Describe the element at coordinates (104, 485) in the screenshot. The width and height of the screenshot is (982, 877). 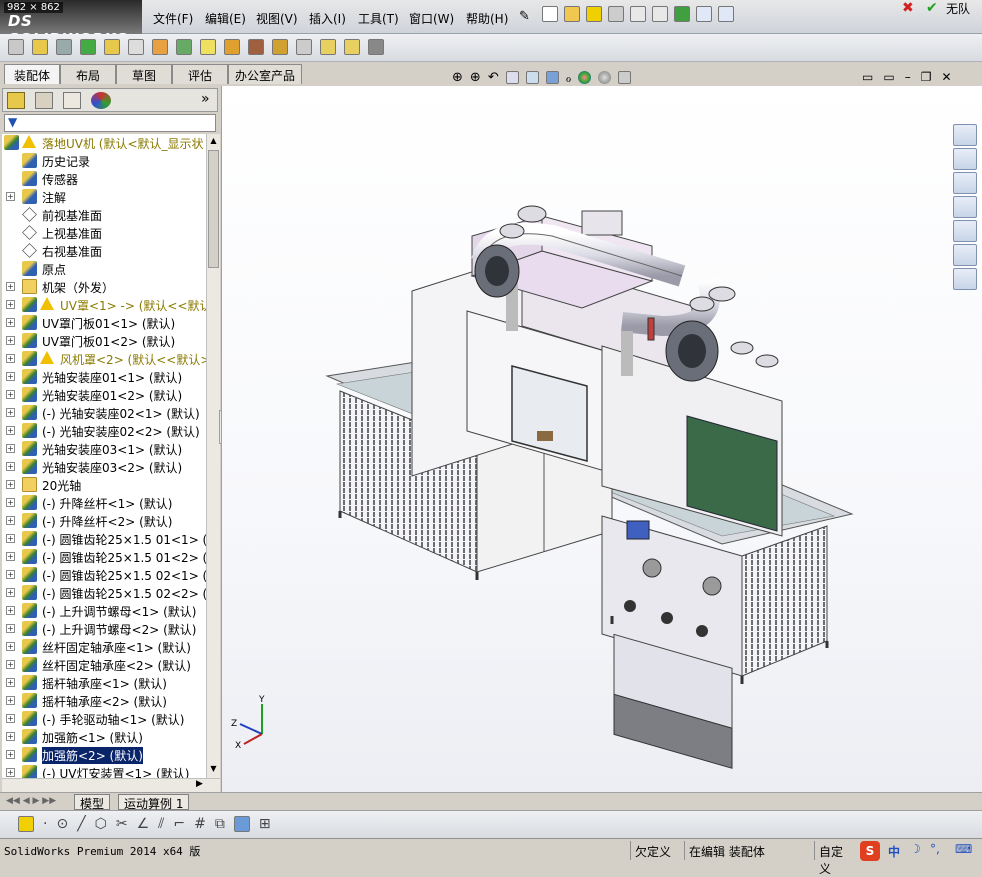
I see `tree-item: +20光轴` at that location.